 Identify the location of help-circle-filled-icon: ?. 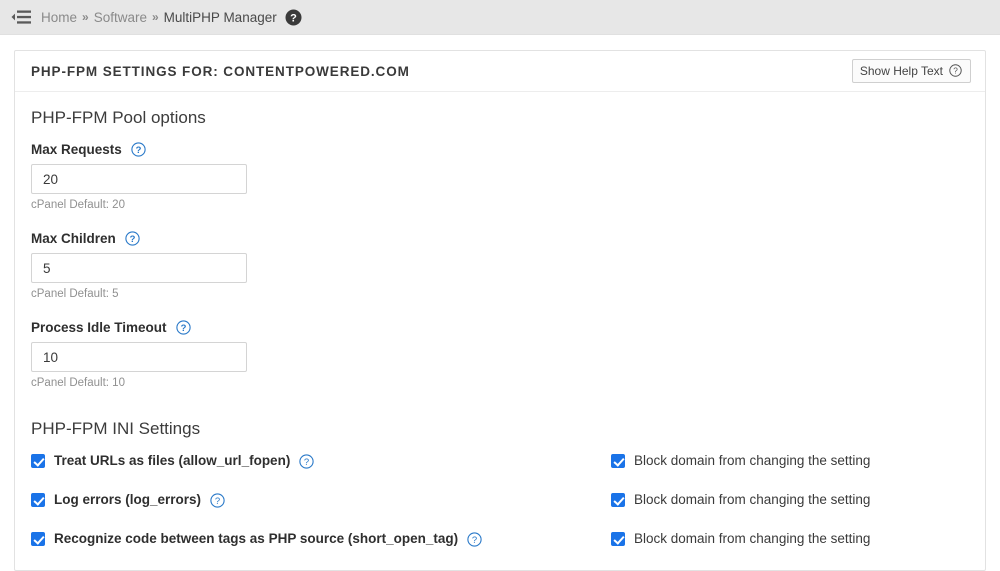
(293, 17).